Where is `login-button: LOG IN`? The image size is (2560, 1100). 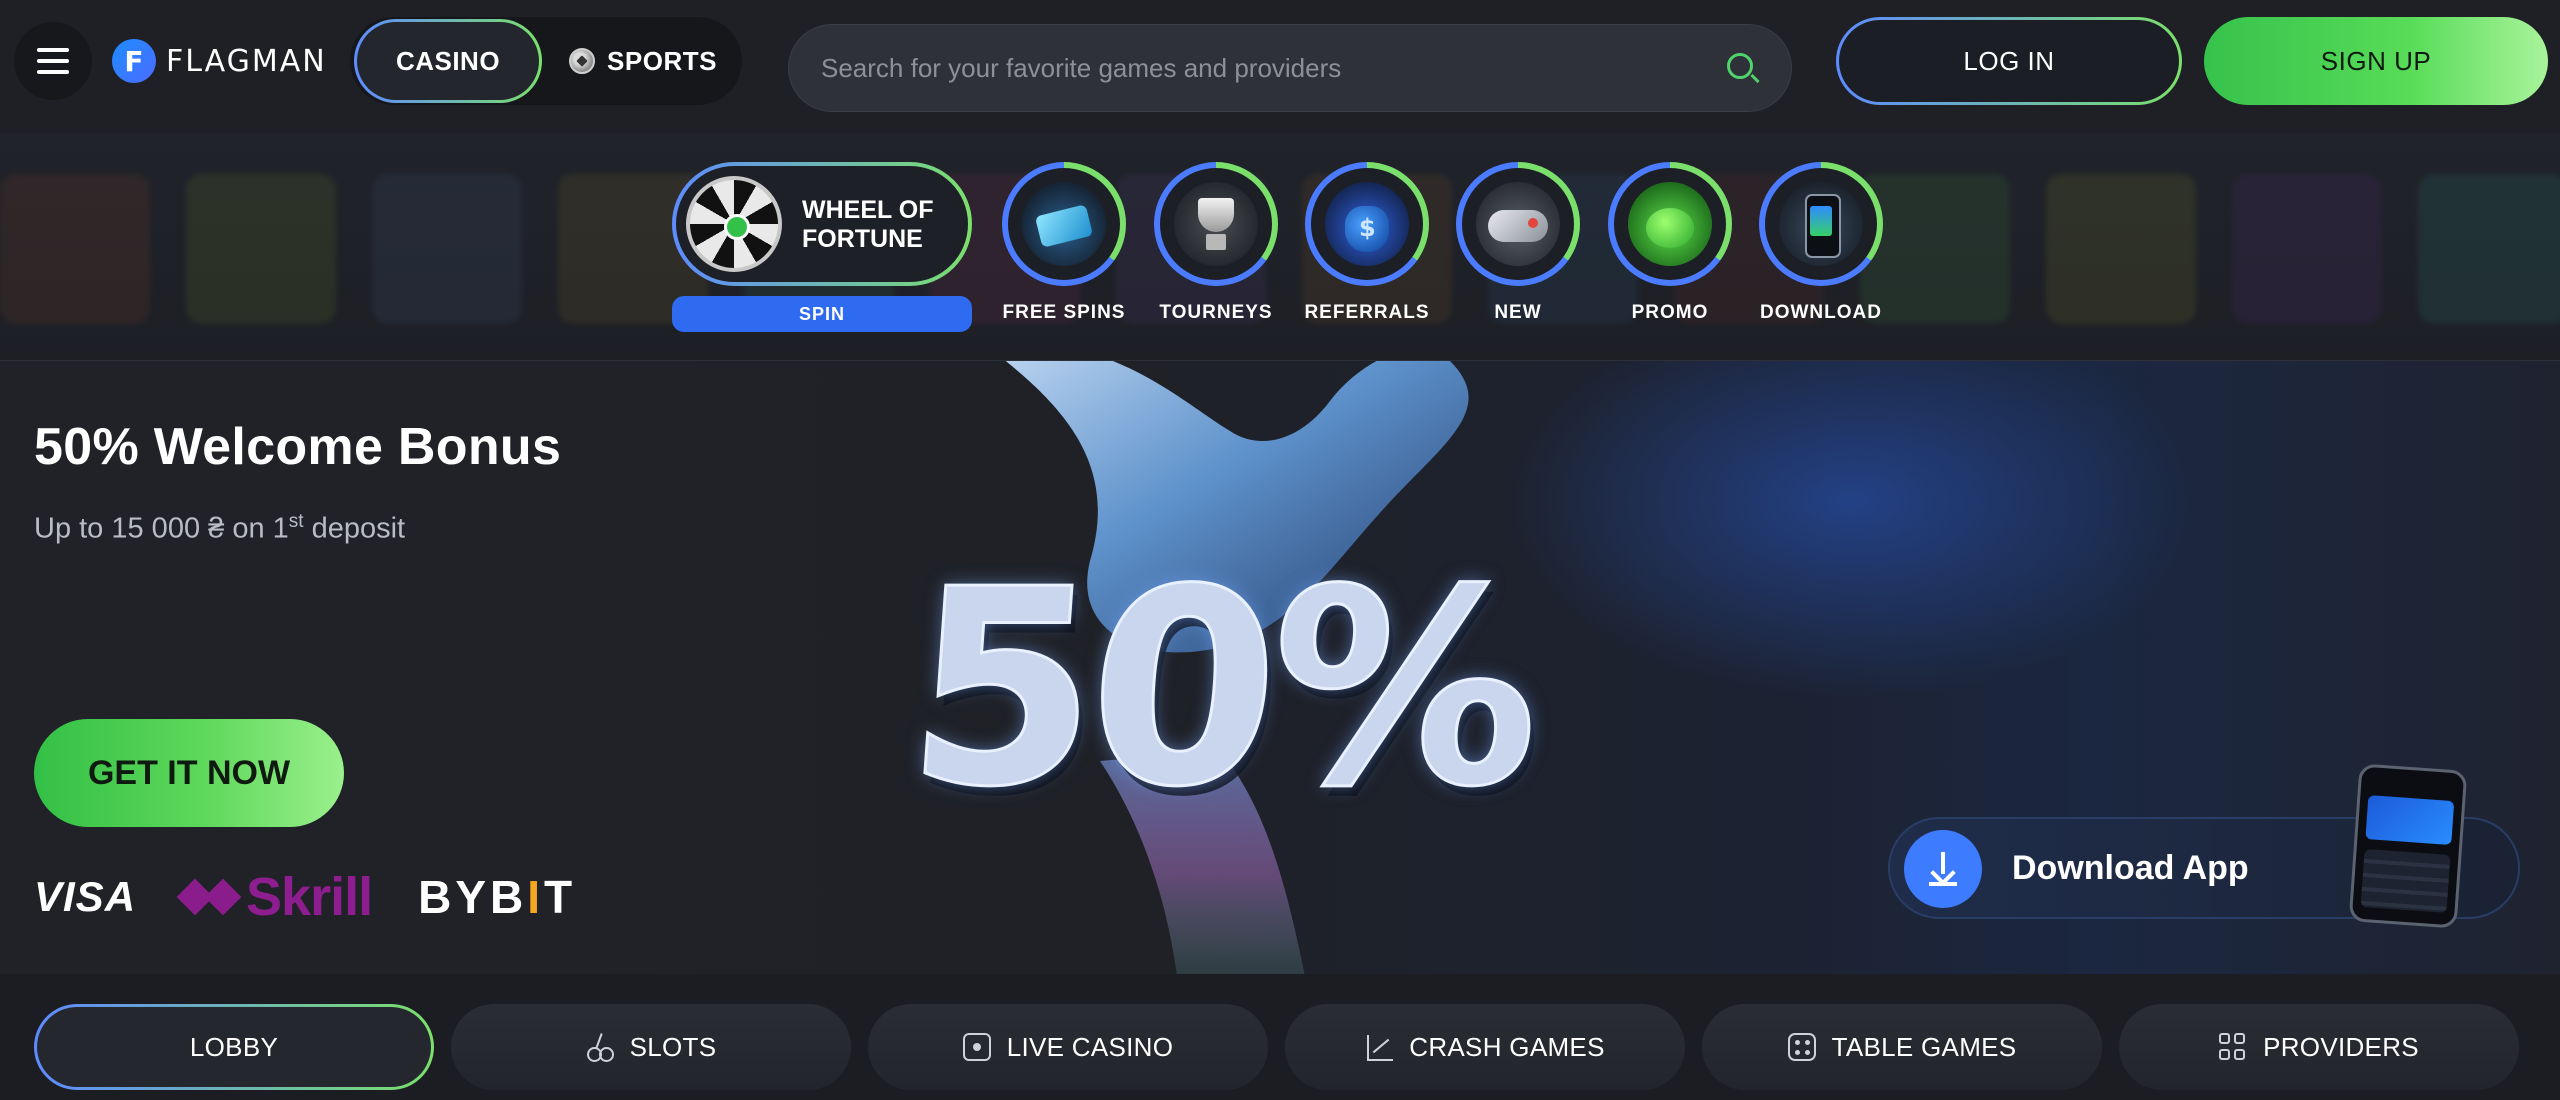 login-button: LOG IN is located at coordinates (2009, 61).